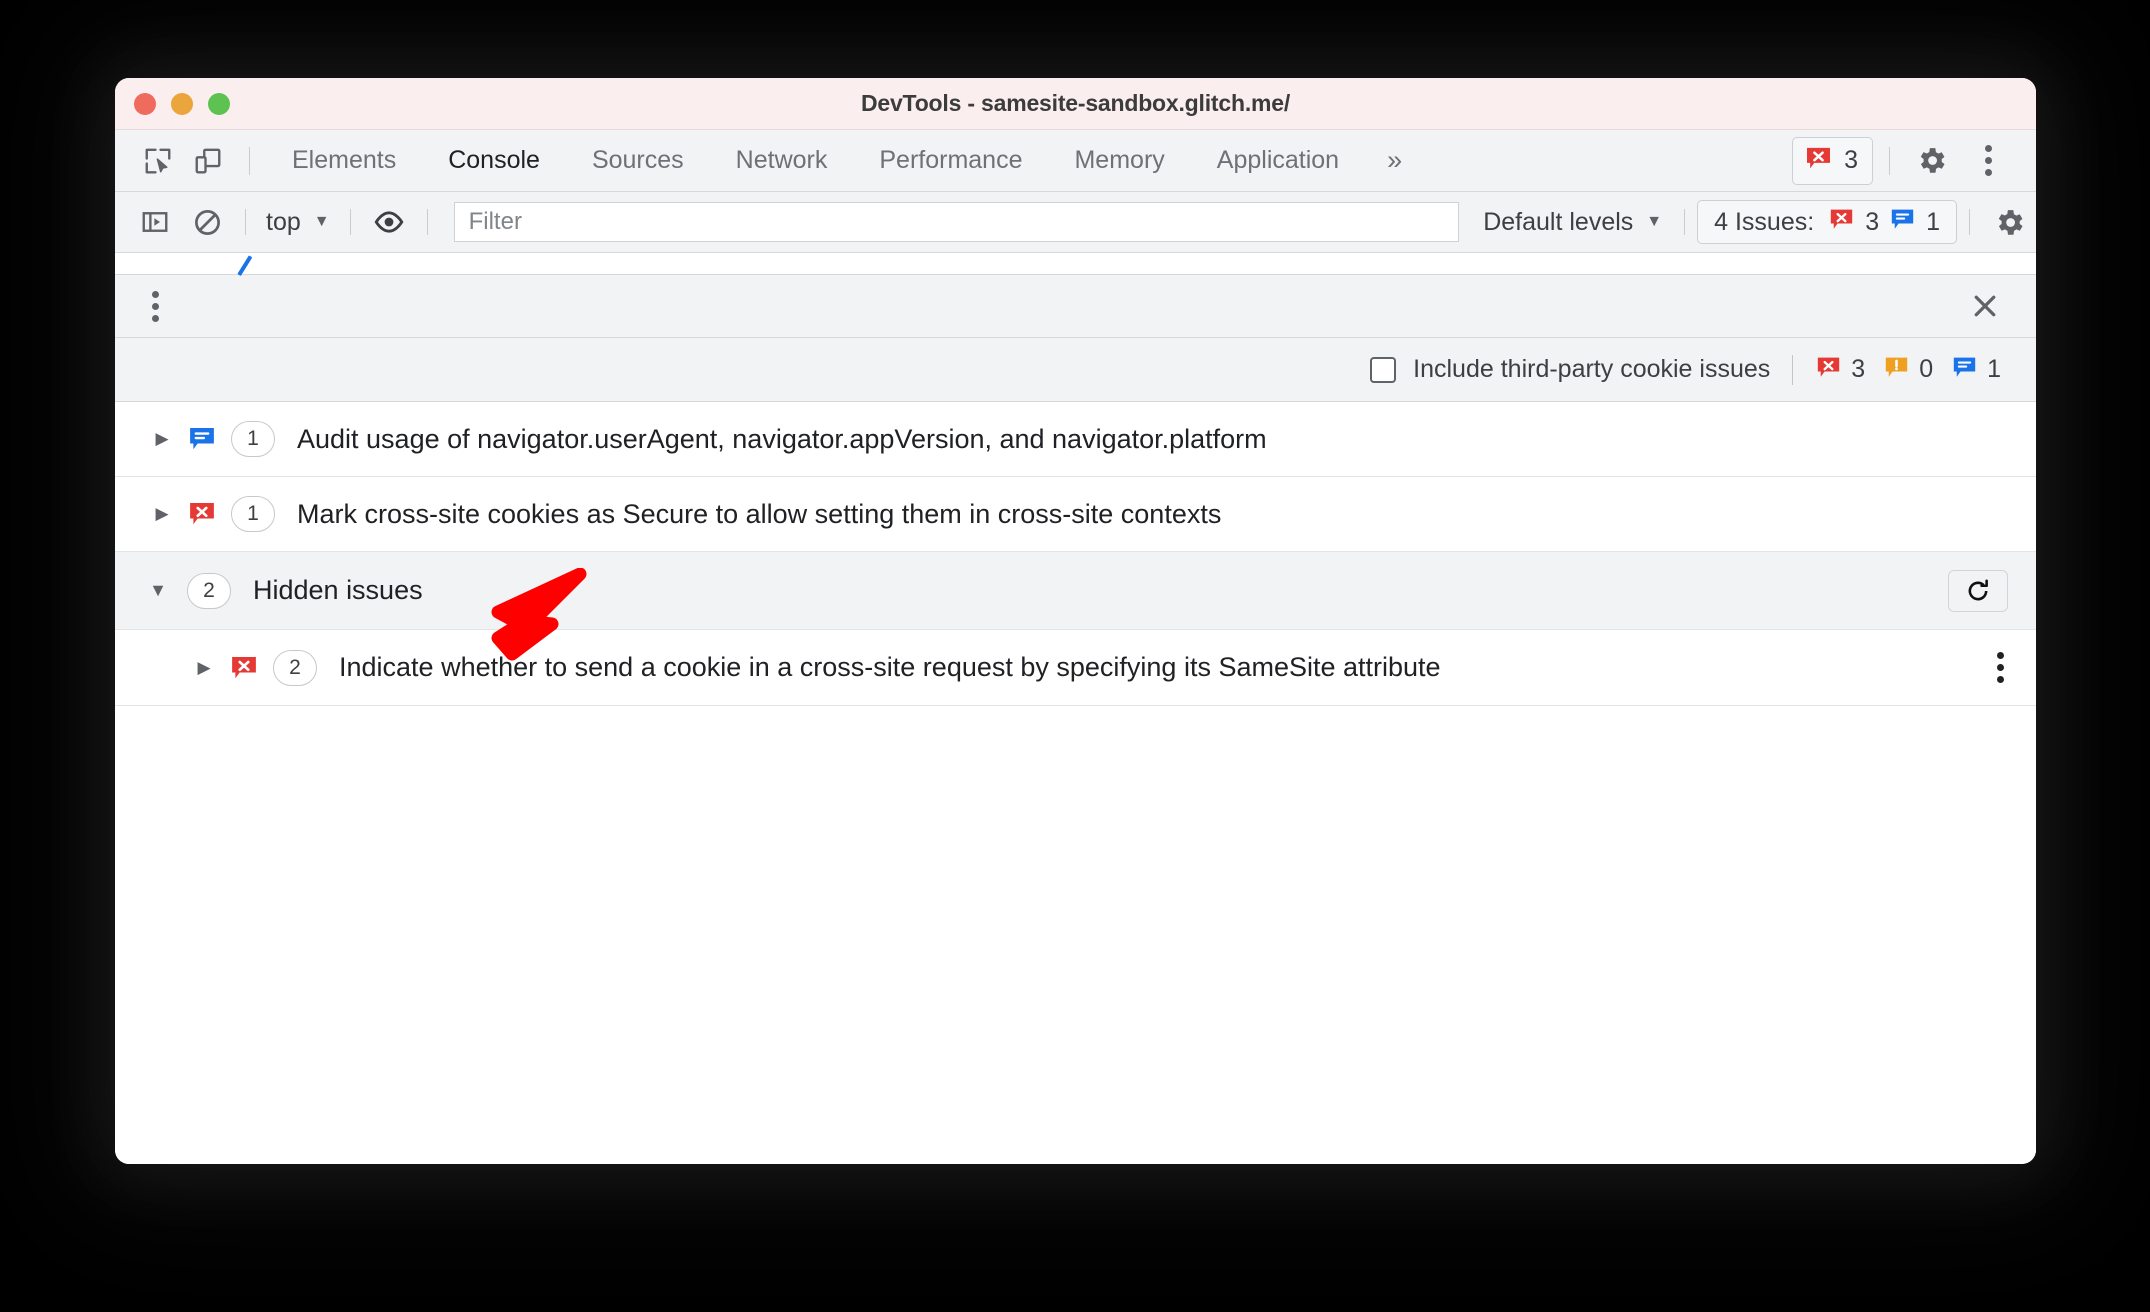  I want to click on live-expression-icon, so click(389, 222).